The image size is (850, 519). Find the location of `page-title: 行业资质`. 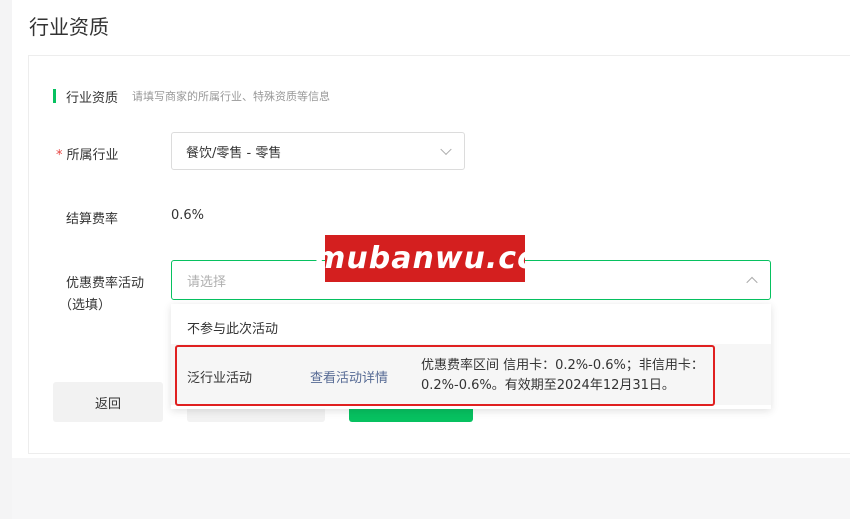

page-title: 行业资质 is located at coordinates (69, 27).